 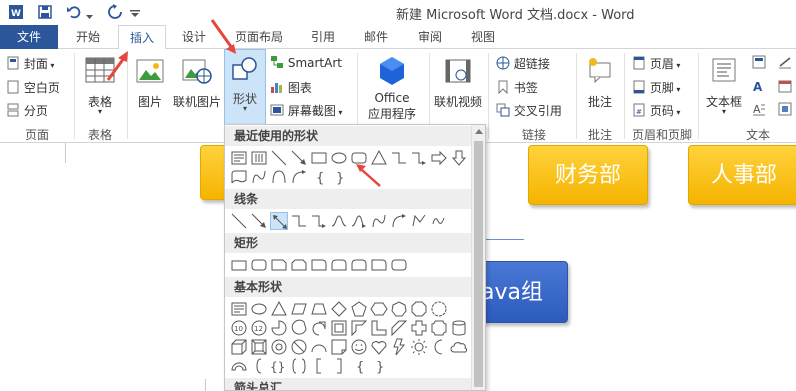 I want to click on shape-flowalt-icon, so click(x=239, y=177).